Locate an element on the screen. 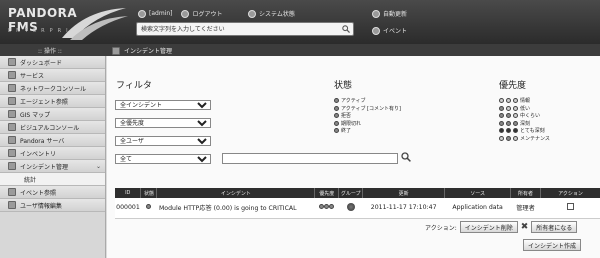 The height and width of the screenshot is (258, 600). sidebar-item-user-edit: ユーザ情報編集 is located at coordinates (52, 205).